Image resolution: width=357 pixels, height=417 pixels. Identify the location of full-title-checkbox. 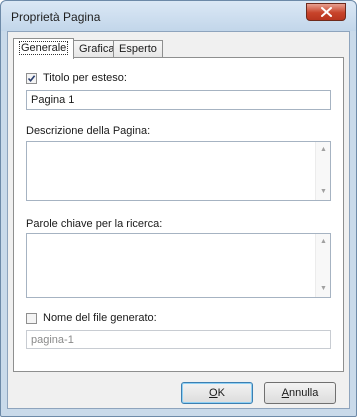
(31, 78).